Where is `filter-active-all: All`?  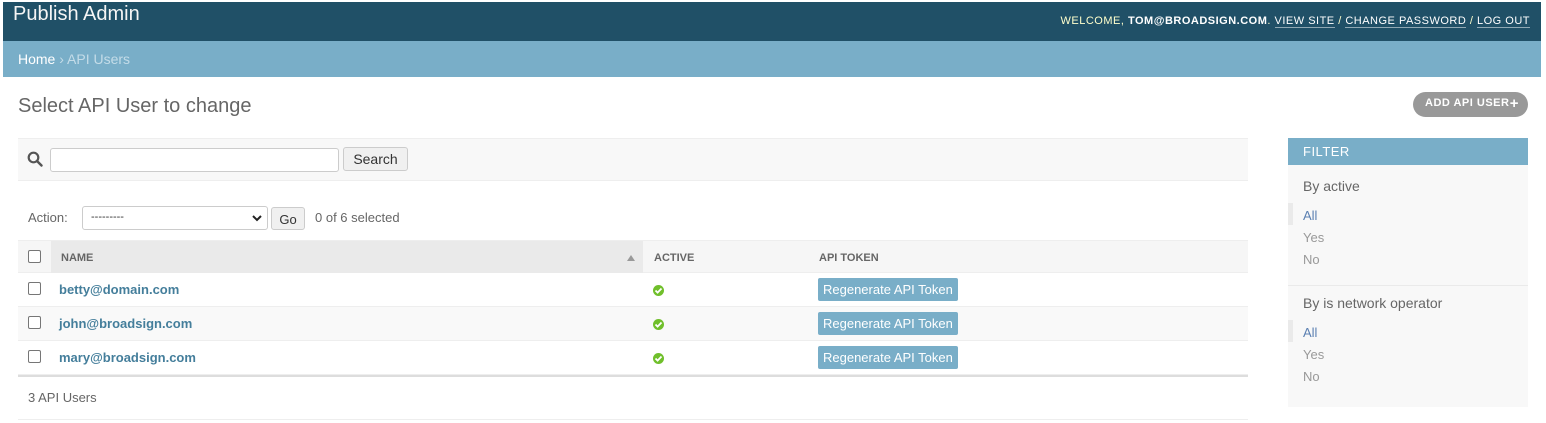
filter-active-all: All is located at coordinates (1310, 215).